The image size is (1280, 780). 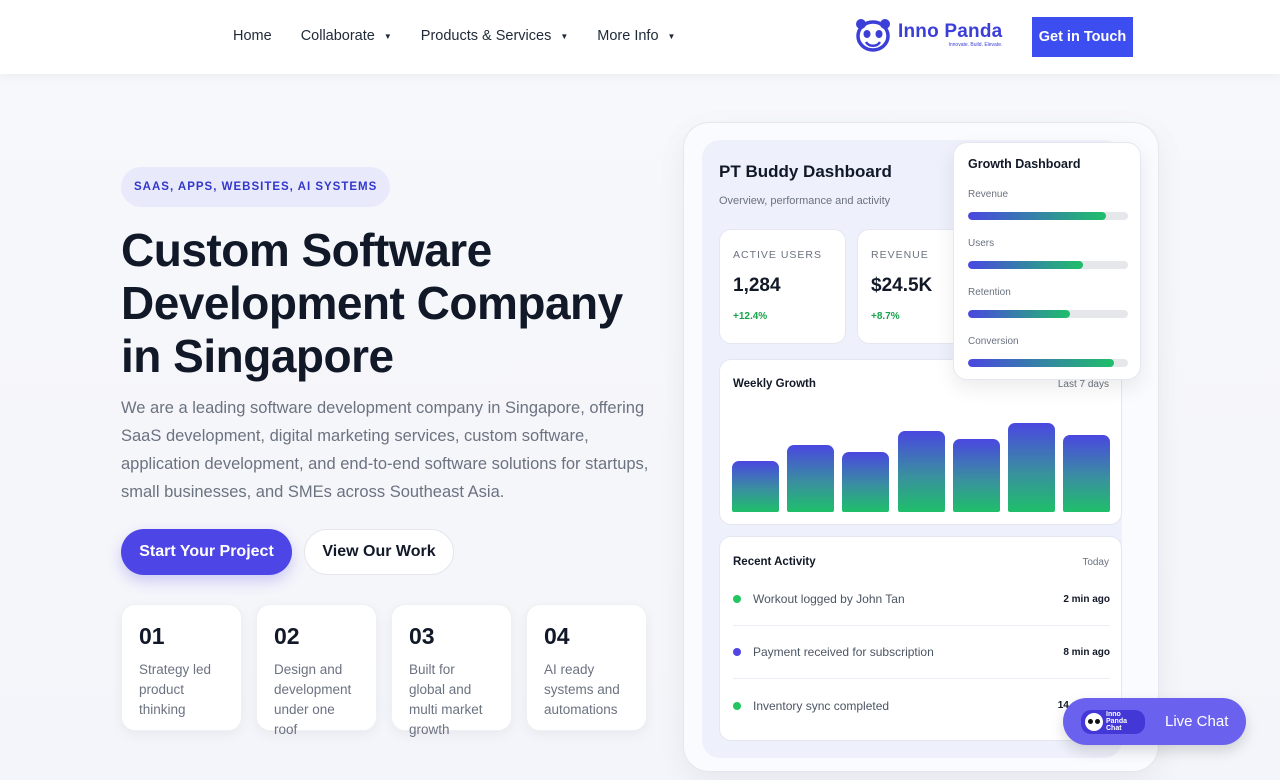 I want to click on nav-collaborate: Collaborate ▼, so click(x=346, y=36).